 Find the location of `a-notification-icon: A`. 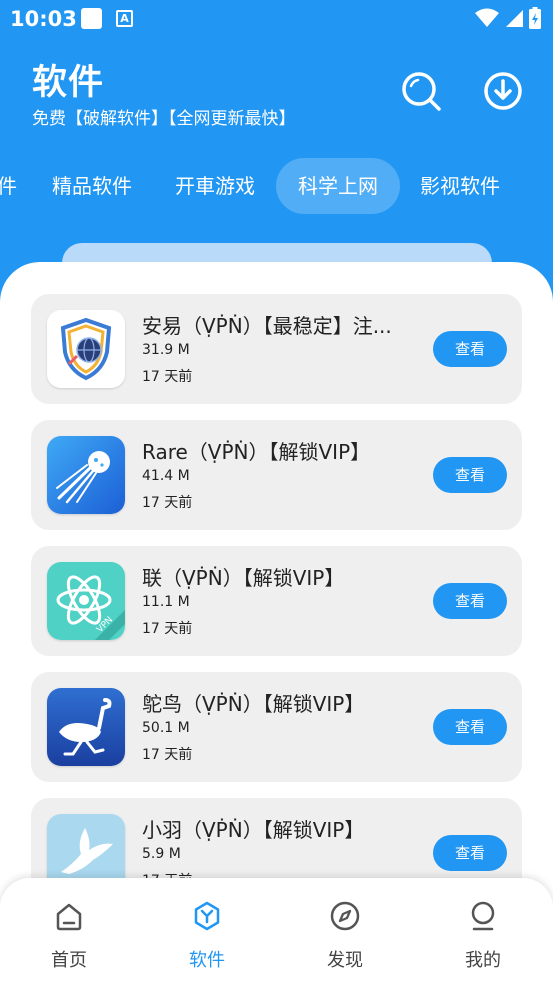

a-notification-icon: A is located at coordinates (124, 18).